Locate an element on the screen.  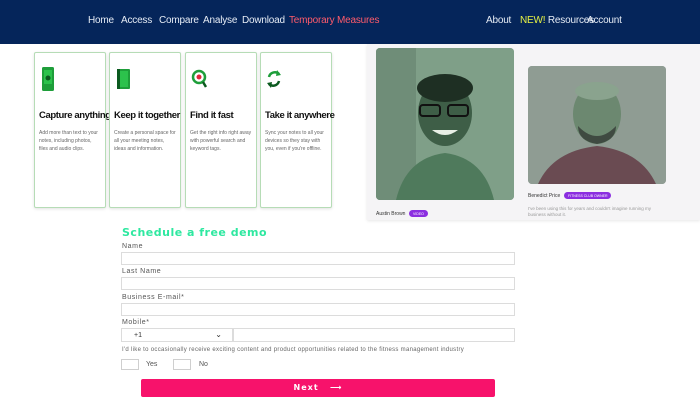
notebook-icon is located at coordinates (123, 79).